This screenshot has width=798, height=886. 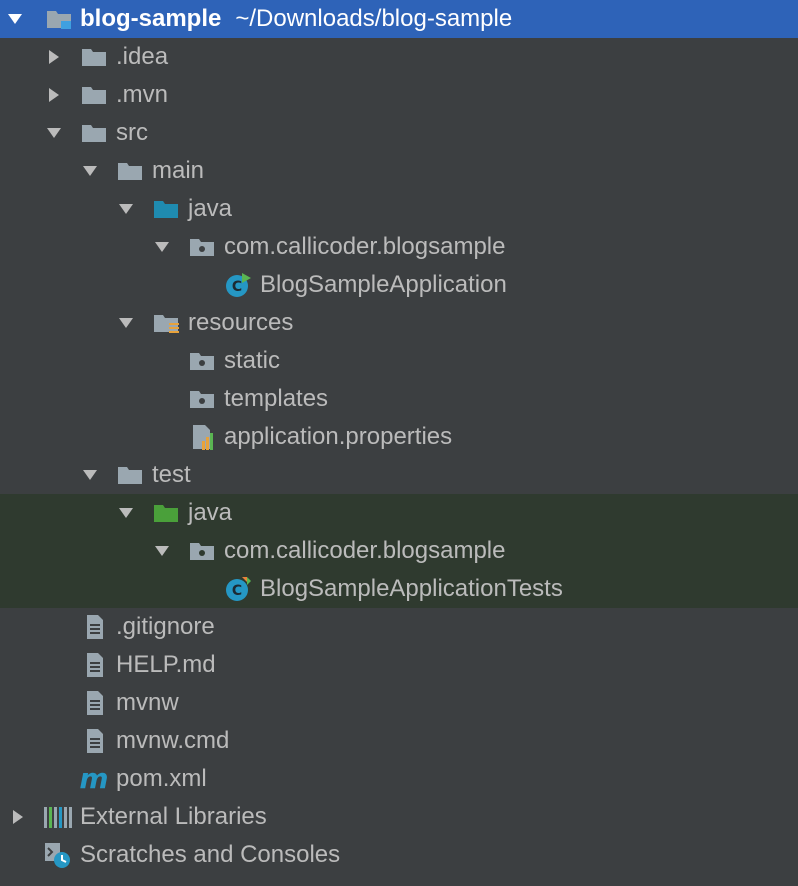 I want to click on tree-label: .gitignore, so click(x=165, y=626).